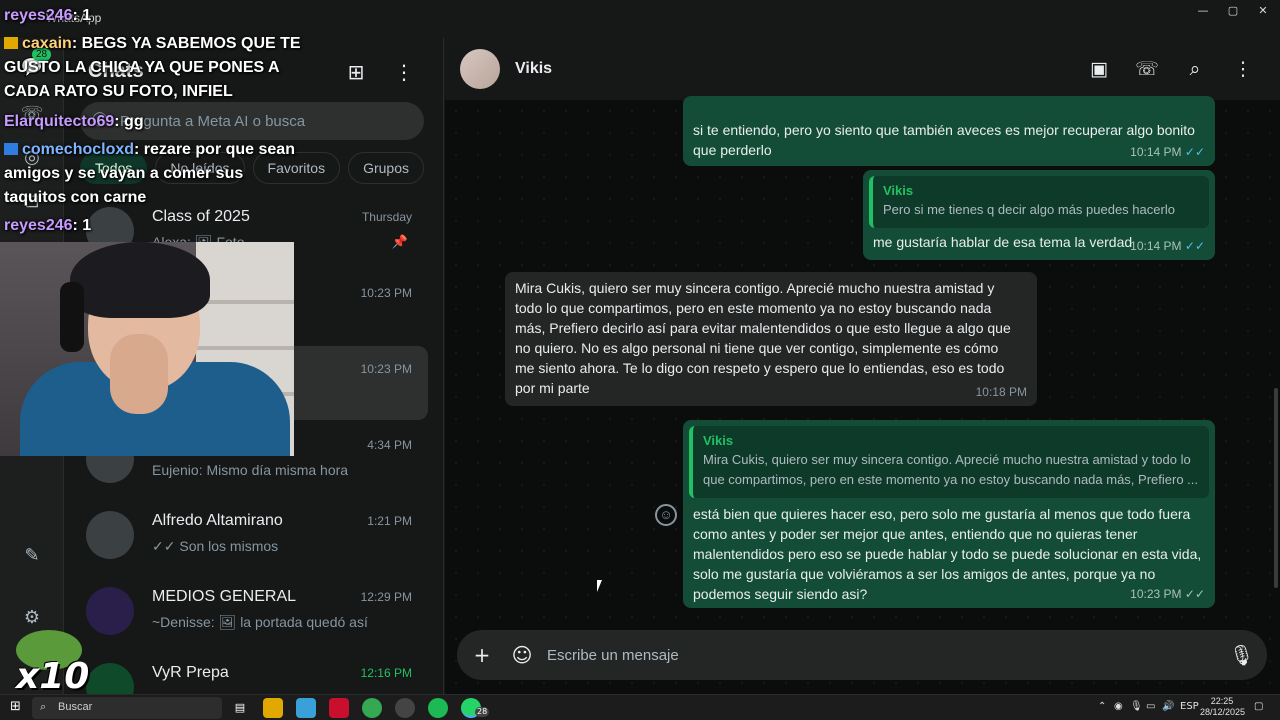 This screenshot has height=720, width=1280. I want to click on chat-name: VyR Prepa, so click(190, 672).